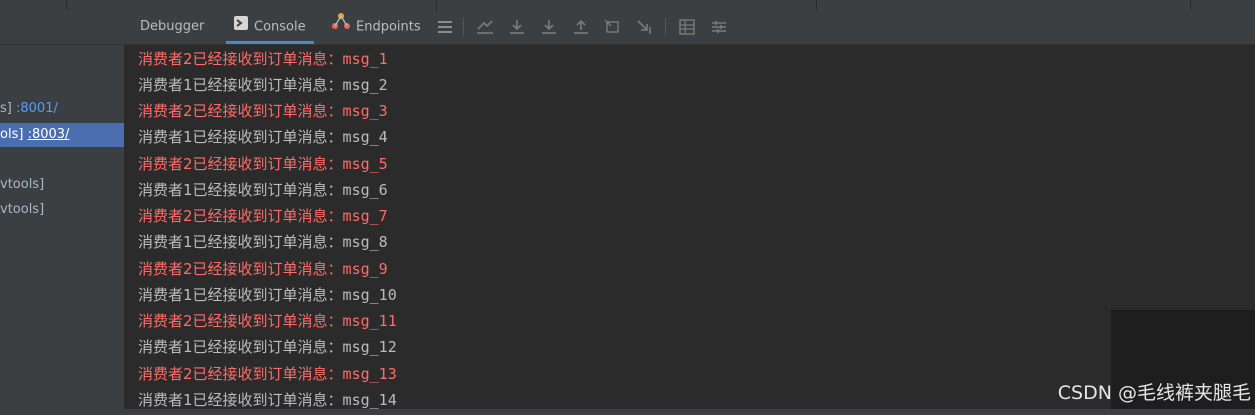 The height and width of the screenshot is (415, 1255). What do you see at coordinates (549, 27) in the screenshot?
I see `step-into-icon` at bounding box center [549, 27].